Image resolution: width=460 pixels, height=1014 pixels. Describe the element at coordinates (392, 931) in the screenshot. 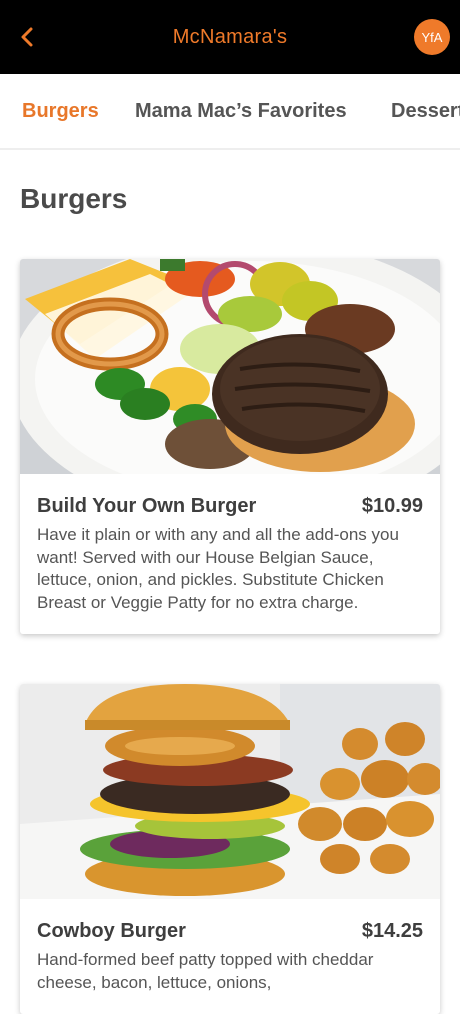

I see `item-price: $14.25` at that location.